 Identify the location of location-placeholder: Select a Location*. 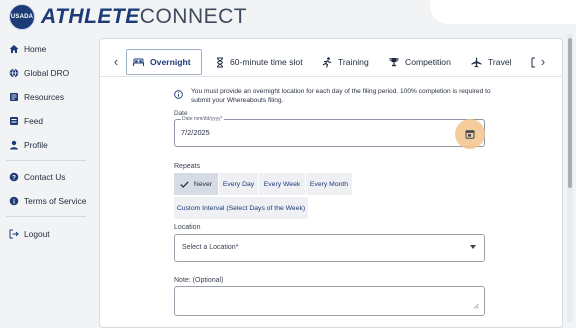
(210, 247).